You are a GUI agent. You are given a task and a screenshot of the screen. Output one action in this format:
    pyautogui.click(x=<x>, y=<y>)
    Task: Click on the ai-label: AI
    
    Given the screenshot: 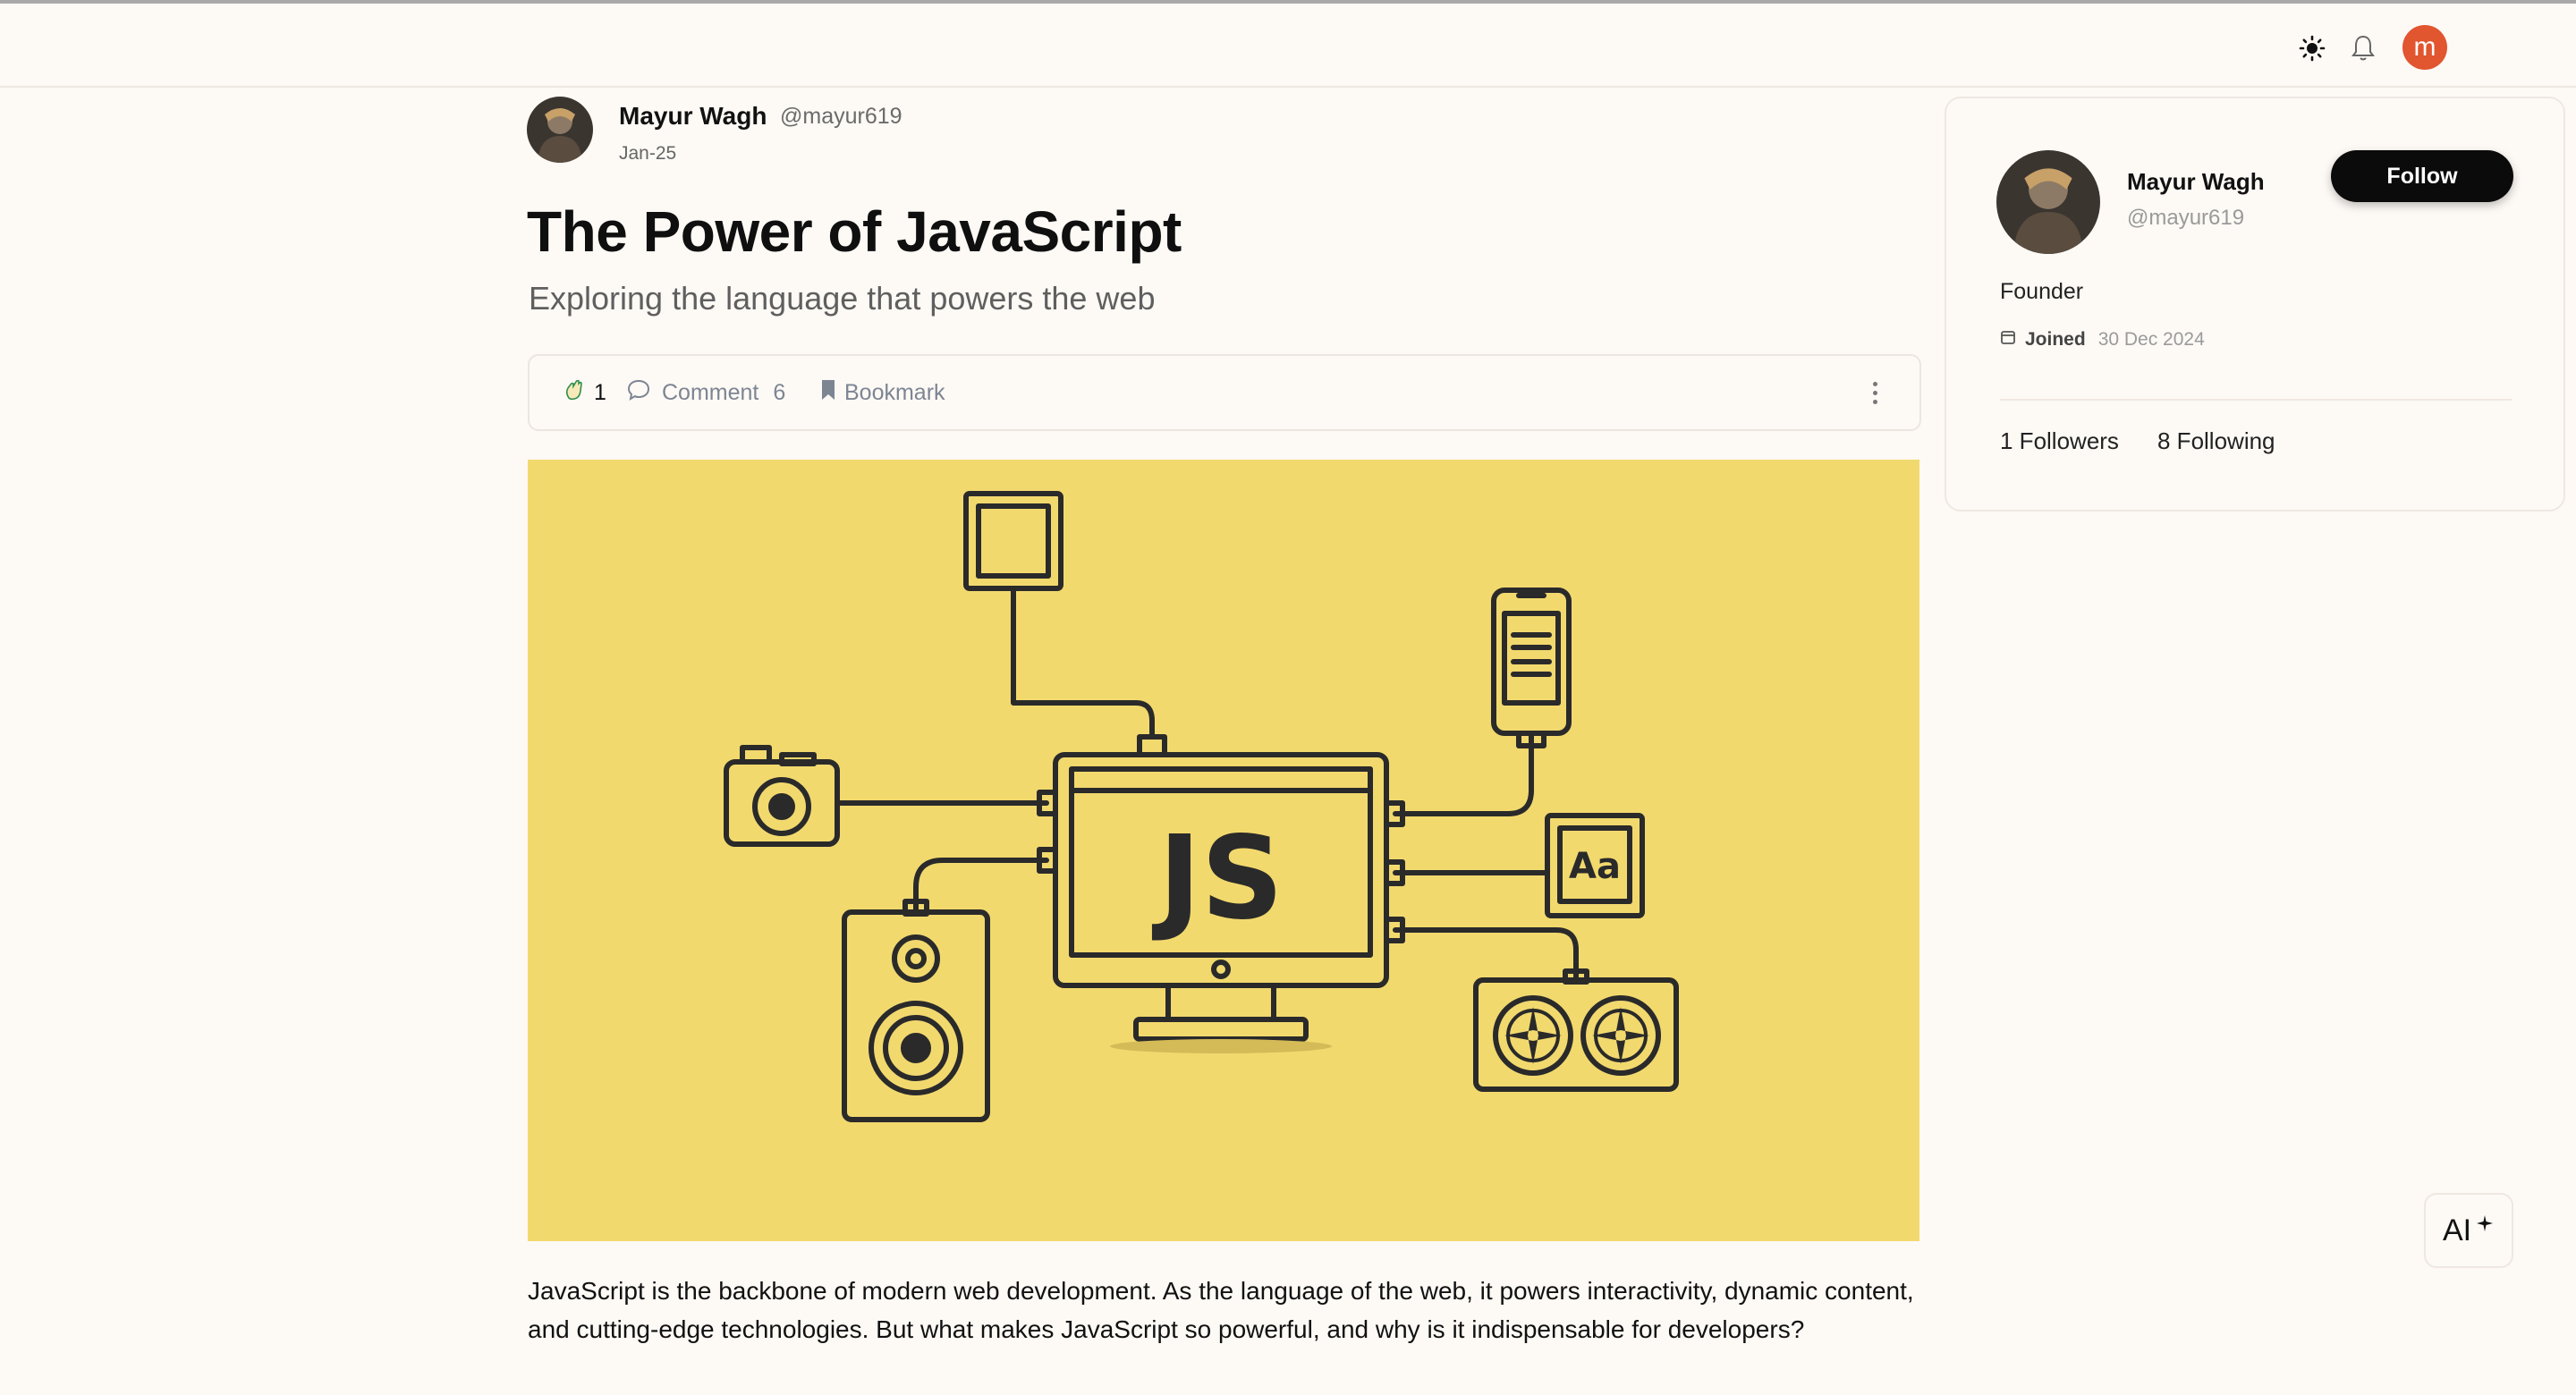 What is the action you would take?
    pyautogui.click(x=2457, y=1230)
    